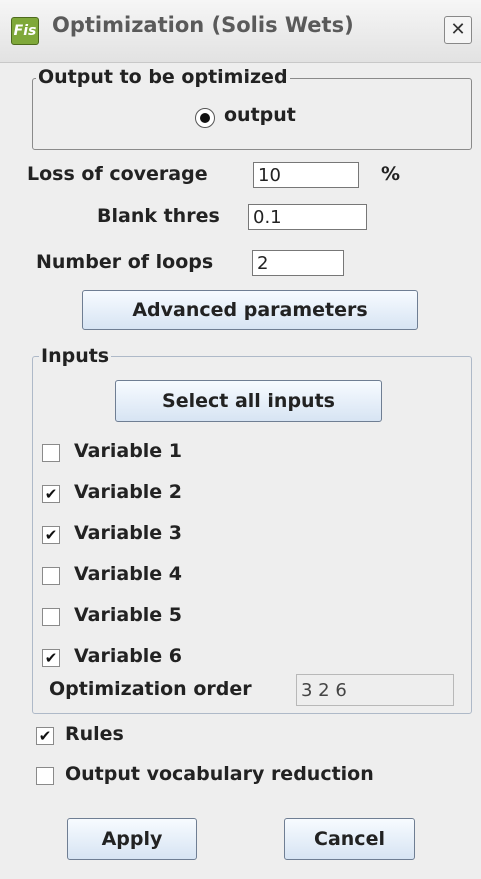  I want to click on close-button: ✕, so click(458, 30).